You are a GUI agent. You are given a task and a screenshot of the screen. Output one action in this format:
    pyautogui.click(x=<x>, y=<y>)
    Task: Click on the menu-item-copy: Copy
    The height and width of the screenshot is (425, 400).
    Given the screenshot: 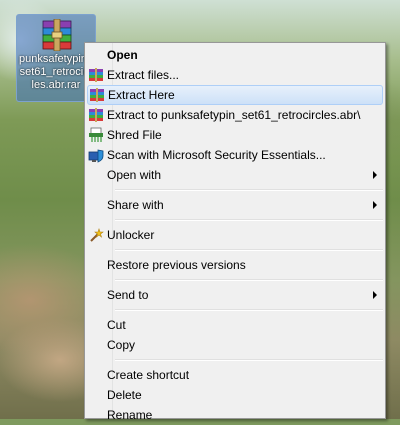 What is the action you would take?
    pyautogui.click(x=235, y=345)
    